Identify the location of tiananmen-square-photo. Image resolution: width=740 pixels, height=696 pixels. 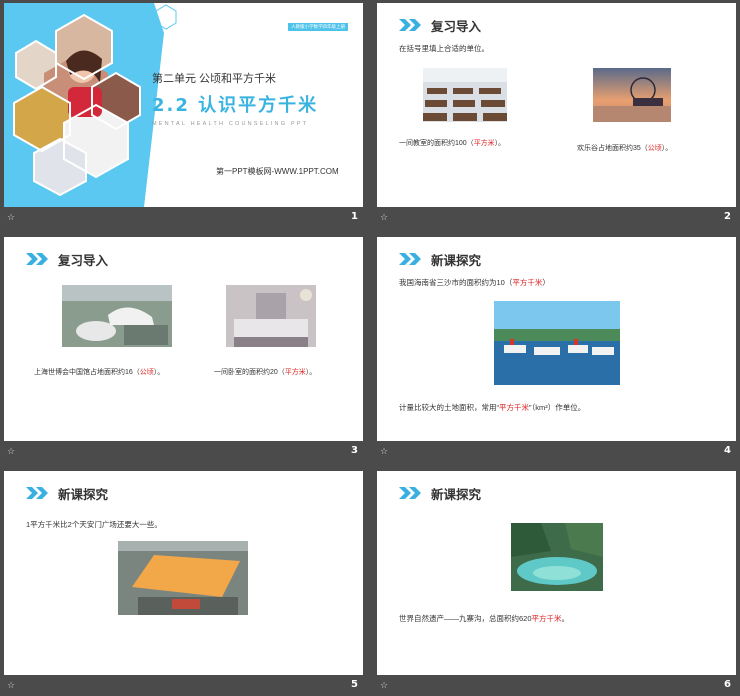
(183, 578).